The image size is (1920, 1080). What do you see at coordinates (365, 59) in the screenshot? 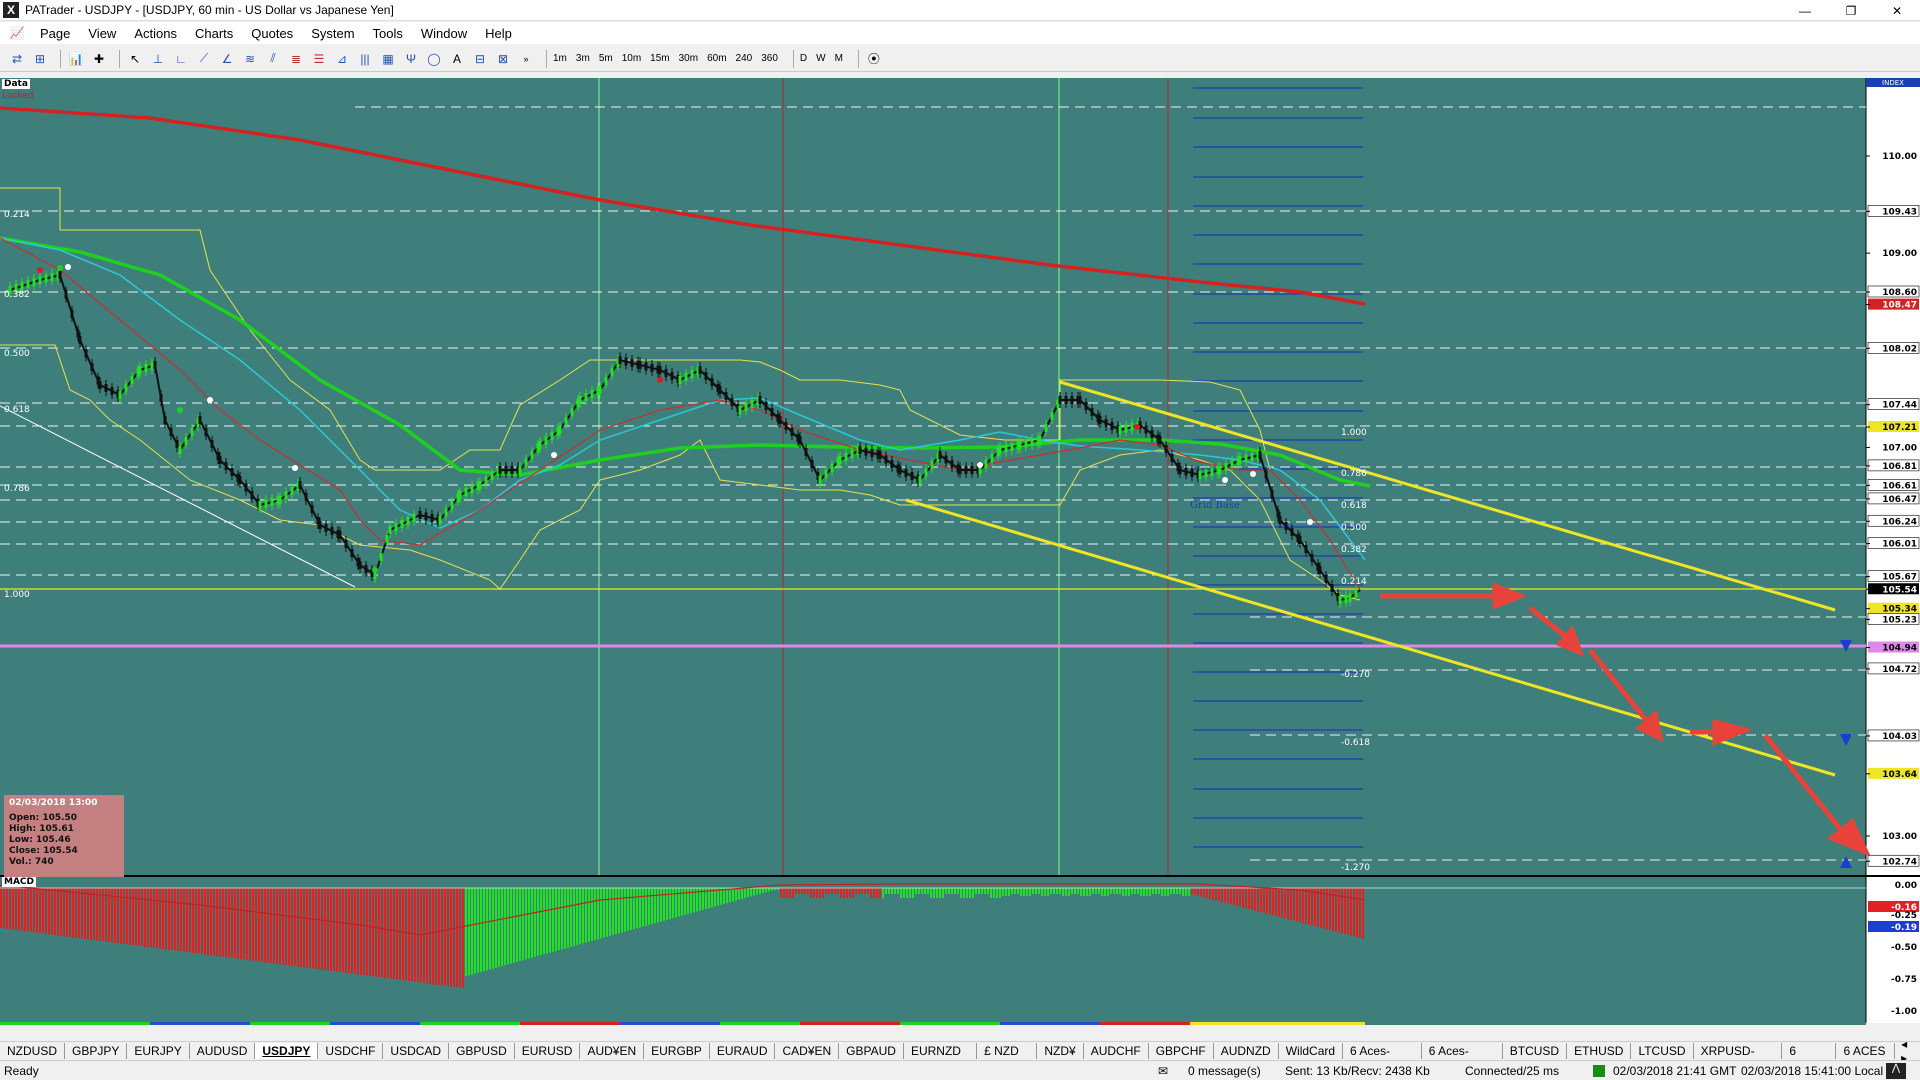
I see `cycle-lines-icon: |||` at bounding box center [365, 59].